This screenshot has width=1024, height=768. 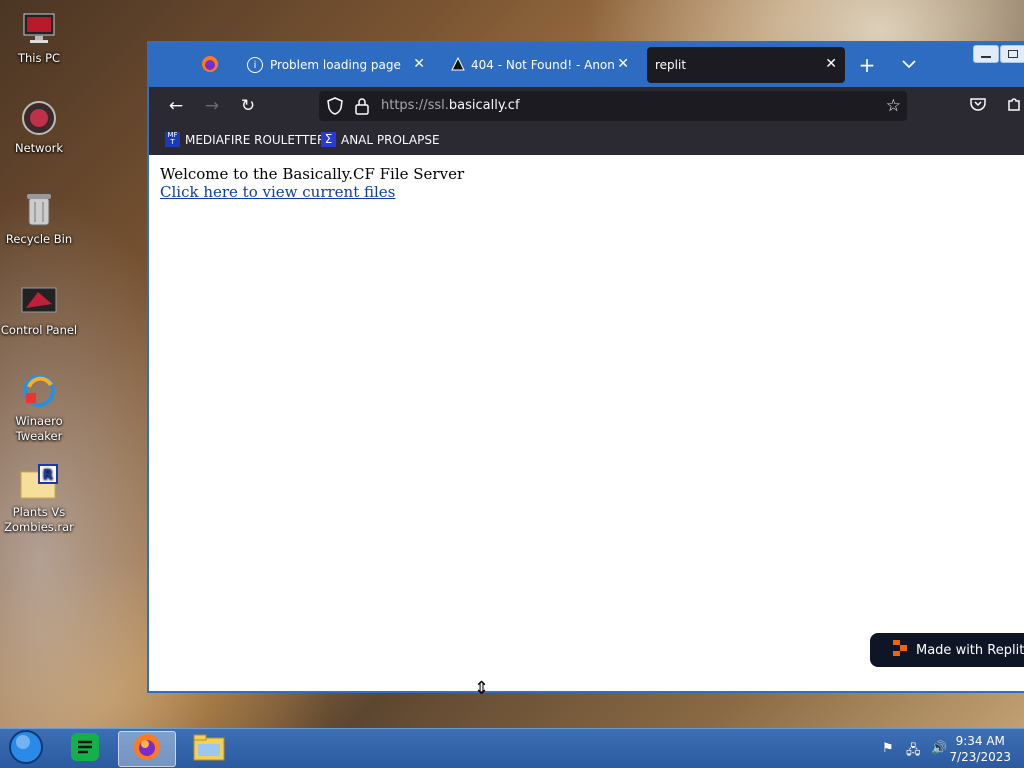 I want to click on url-bar: https://ssl.basically.cf ☆, so click(x=613, y=106).